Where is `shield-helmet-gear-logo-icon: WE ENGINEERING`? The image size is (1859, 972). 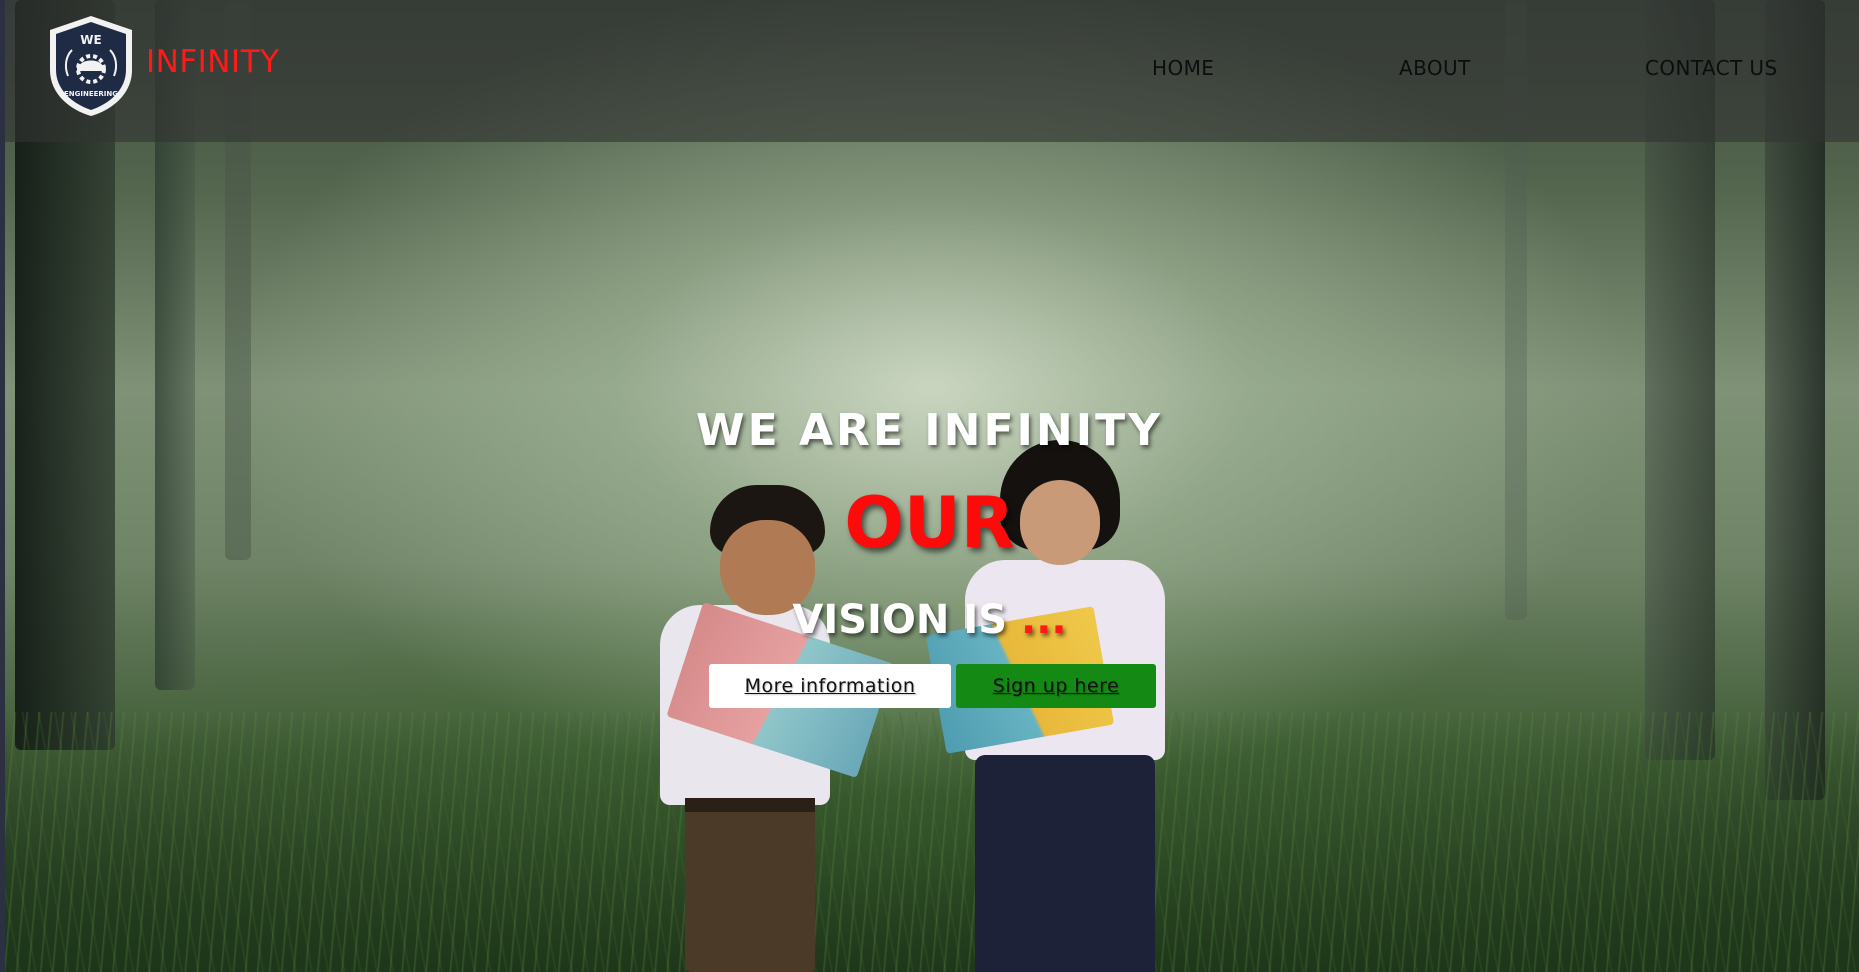 shield-helmet-gear-logo-icon: WE ENGINEERING is located at coordinates (91, 66).